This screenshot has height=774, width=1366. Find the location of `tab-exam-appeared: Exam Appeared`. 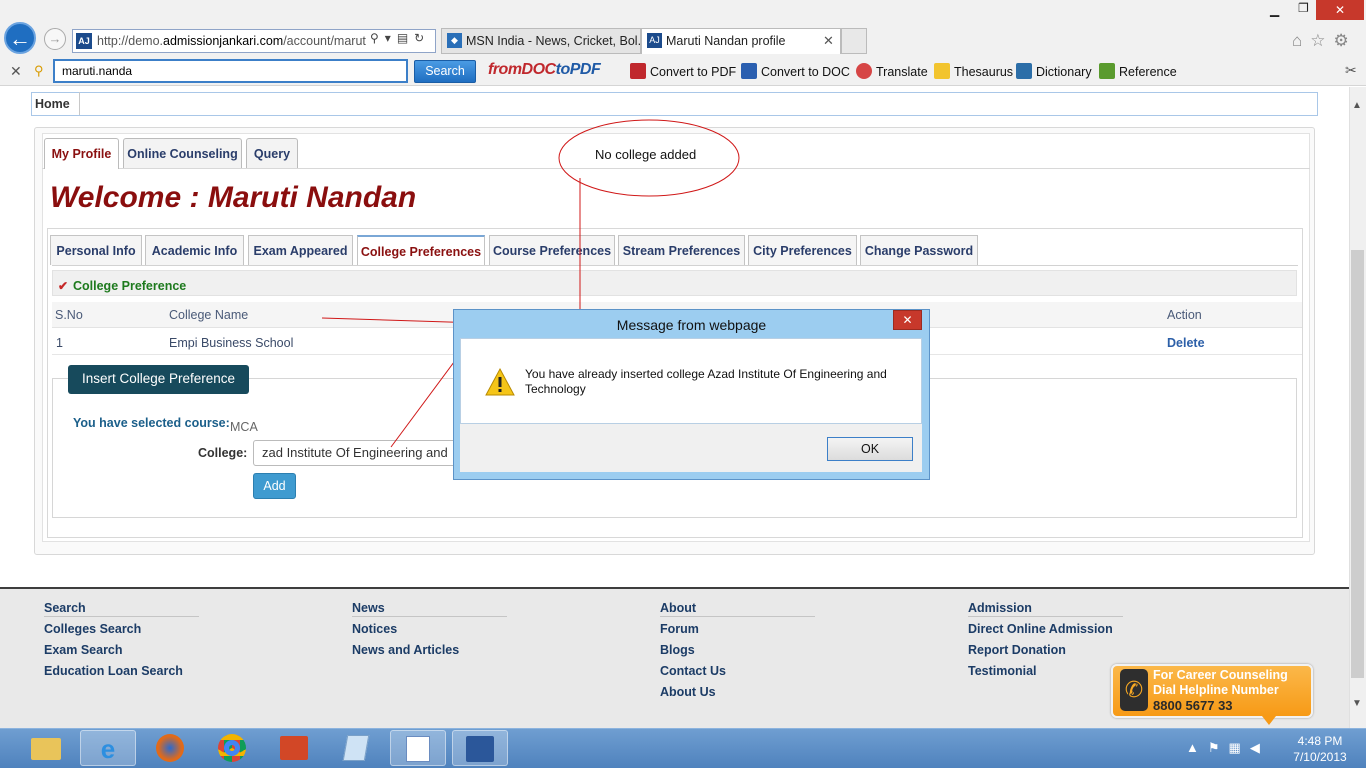

tab-exam-appeared: Exam Appeared is located at coordinates (300, 250).